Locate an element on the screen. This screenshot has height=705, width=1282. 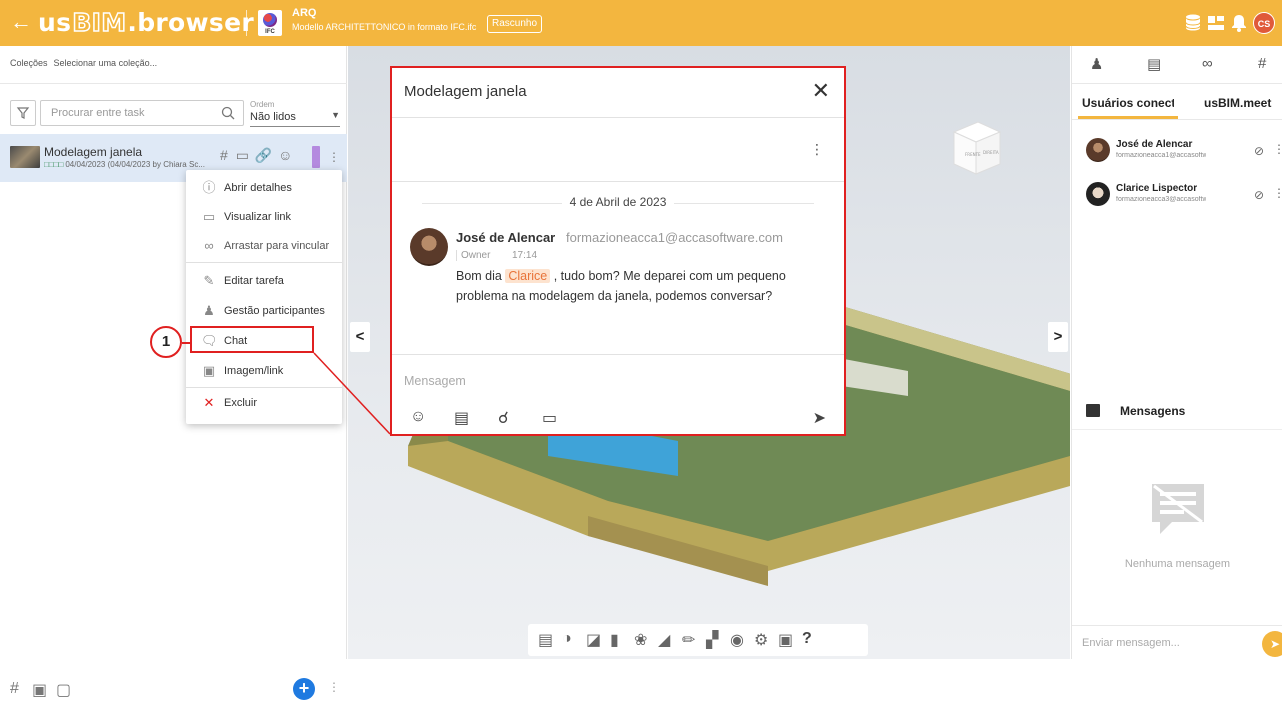
menu-item-edit-task: ✎ Editar tarefa is located at coordinates (264, 281).